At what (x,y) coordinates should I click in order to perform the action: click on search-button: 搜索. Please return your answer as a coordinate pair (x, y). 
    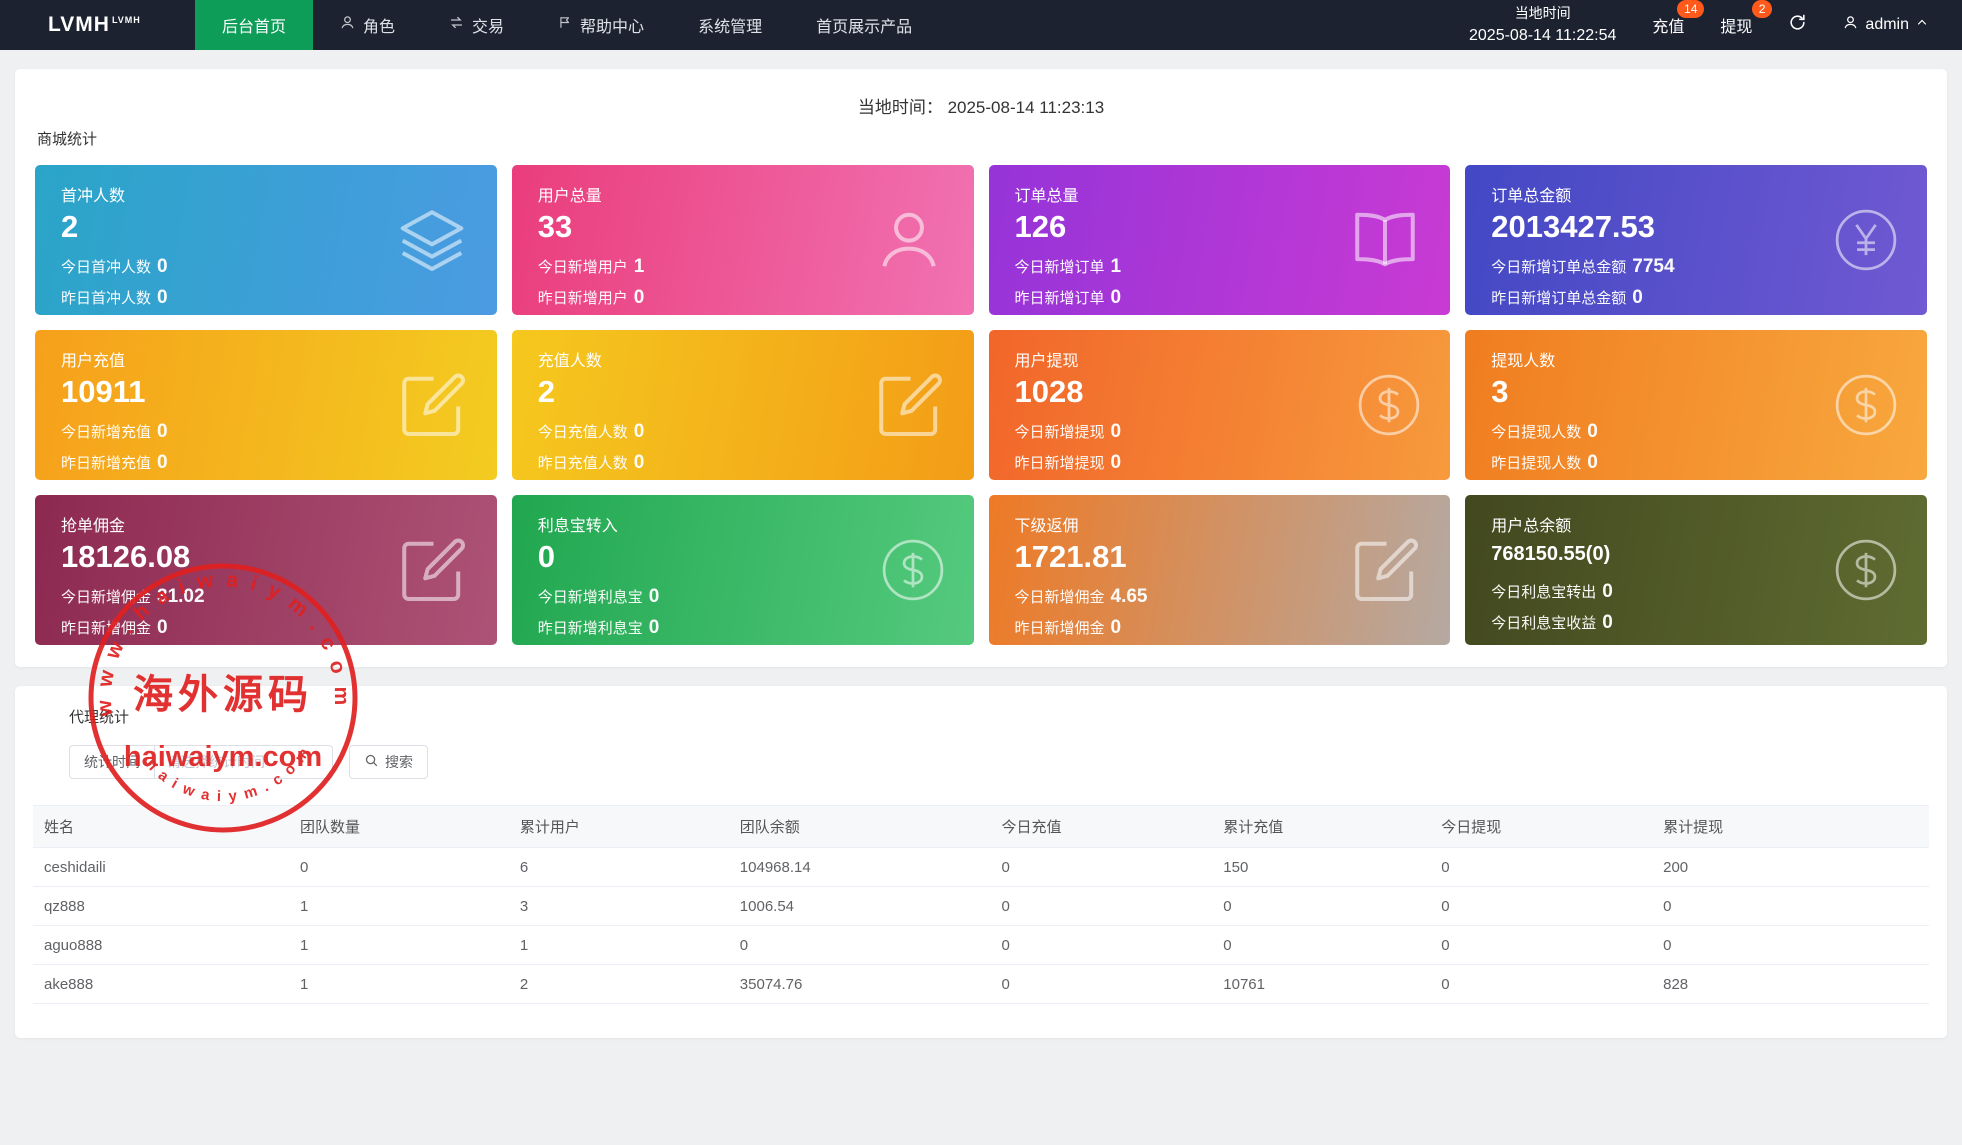
    Looking at the image, I should click on (388, 762).